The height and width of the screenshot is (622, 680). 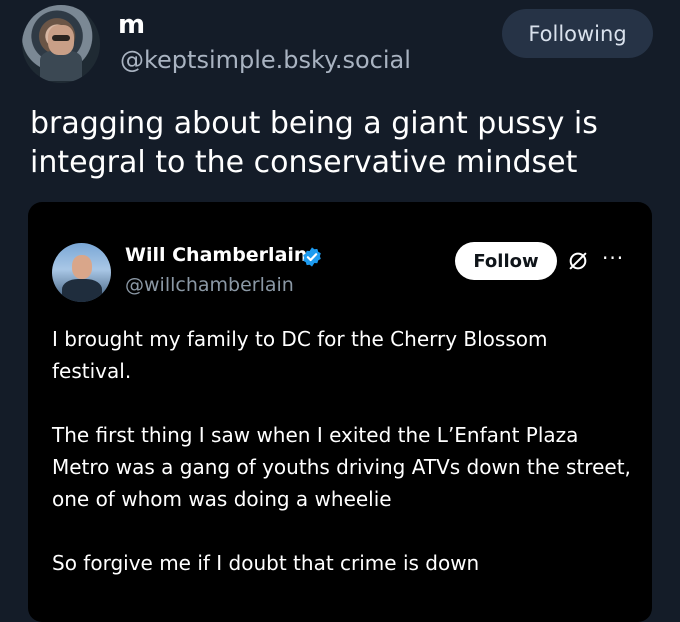 What do you see at coordinates (578, 261) in the screenshot?
I see `grok-icon` at bounding box center [578, 261].